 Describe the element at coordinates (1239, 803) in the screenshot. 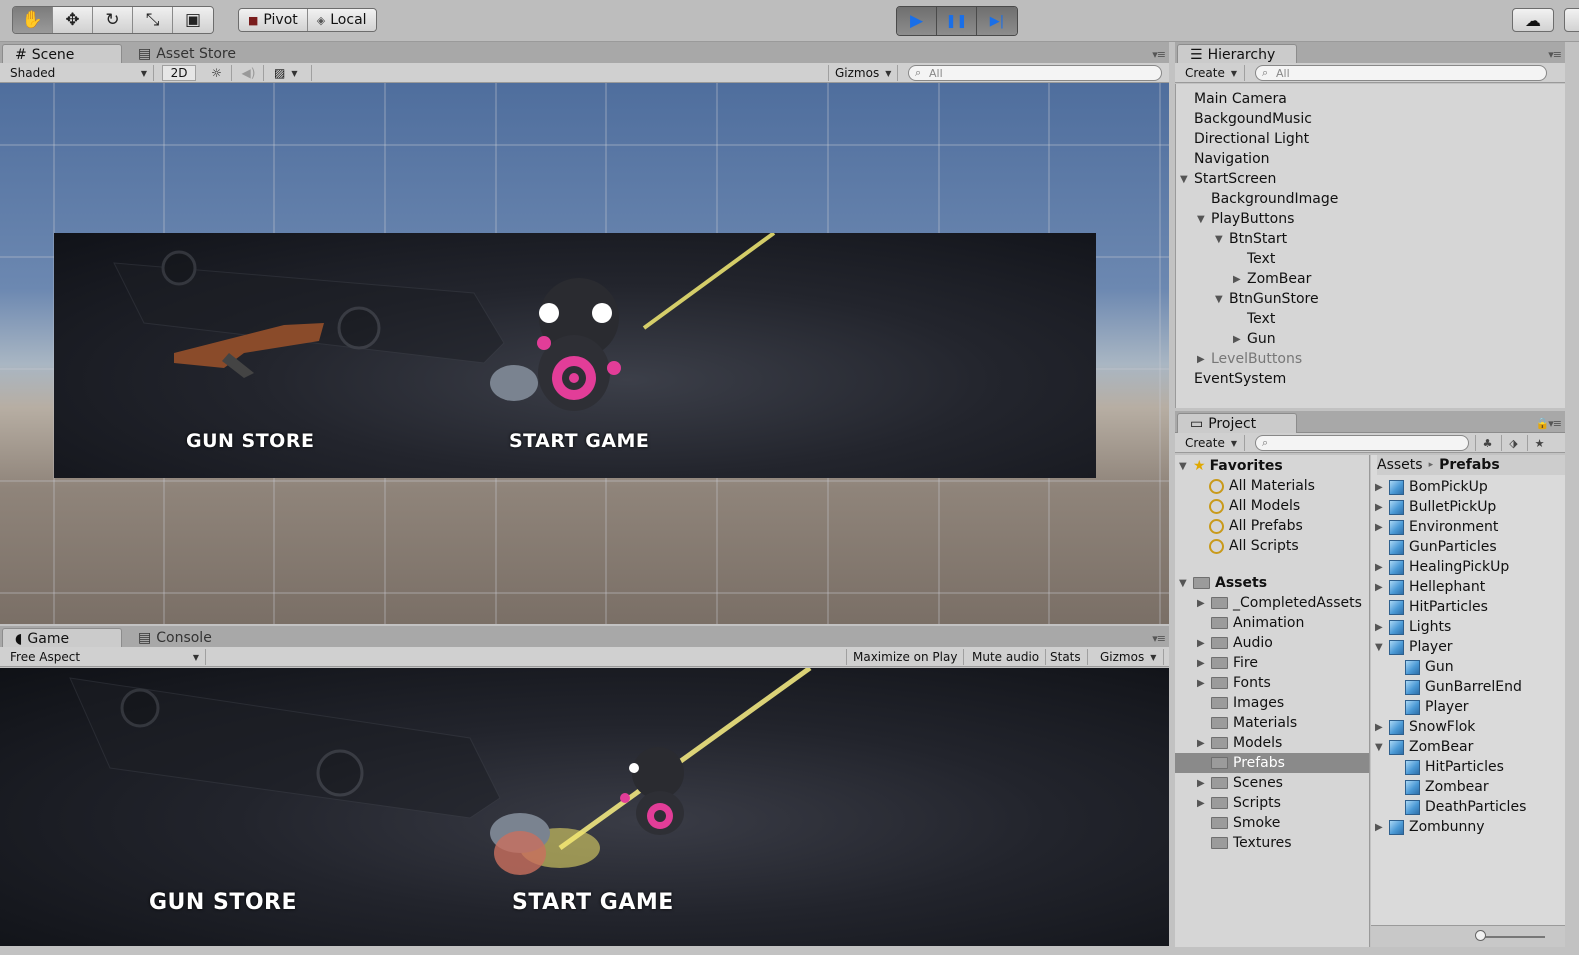

I see `folder-item: ▶ Scripts` at that location.